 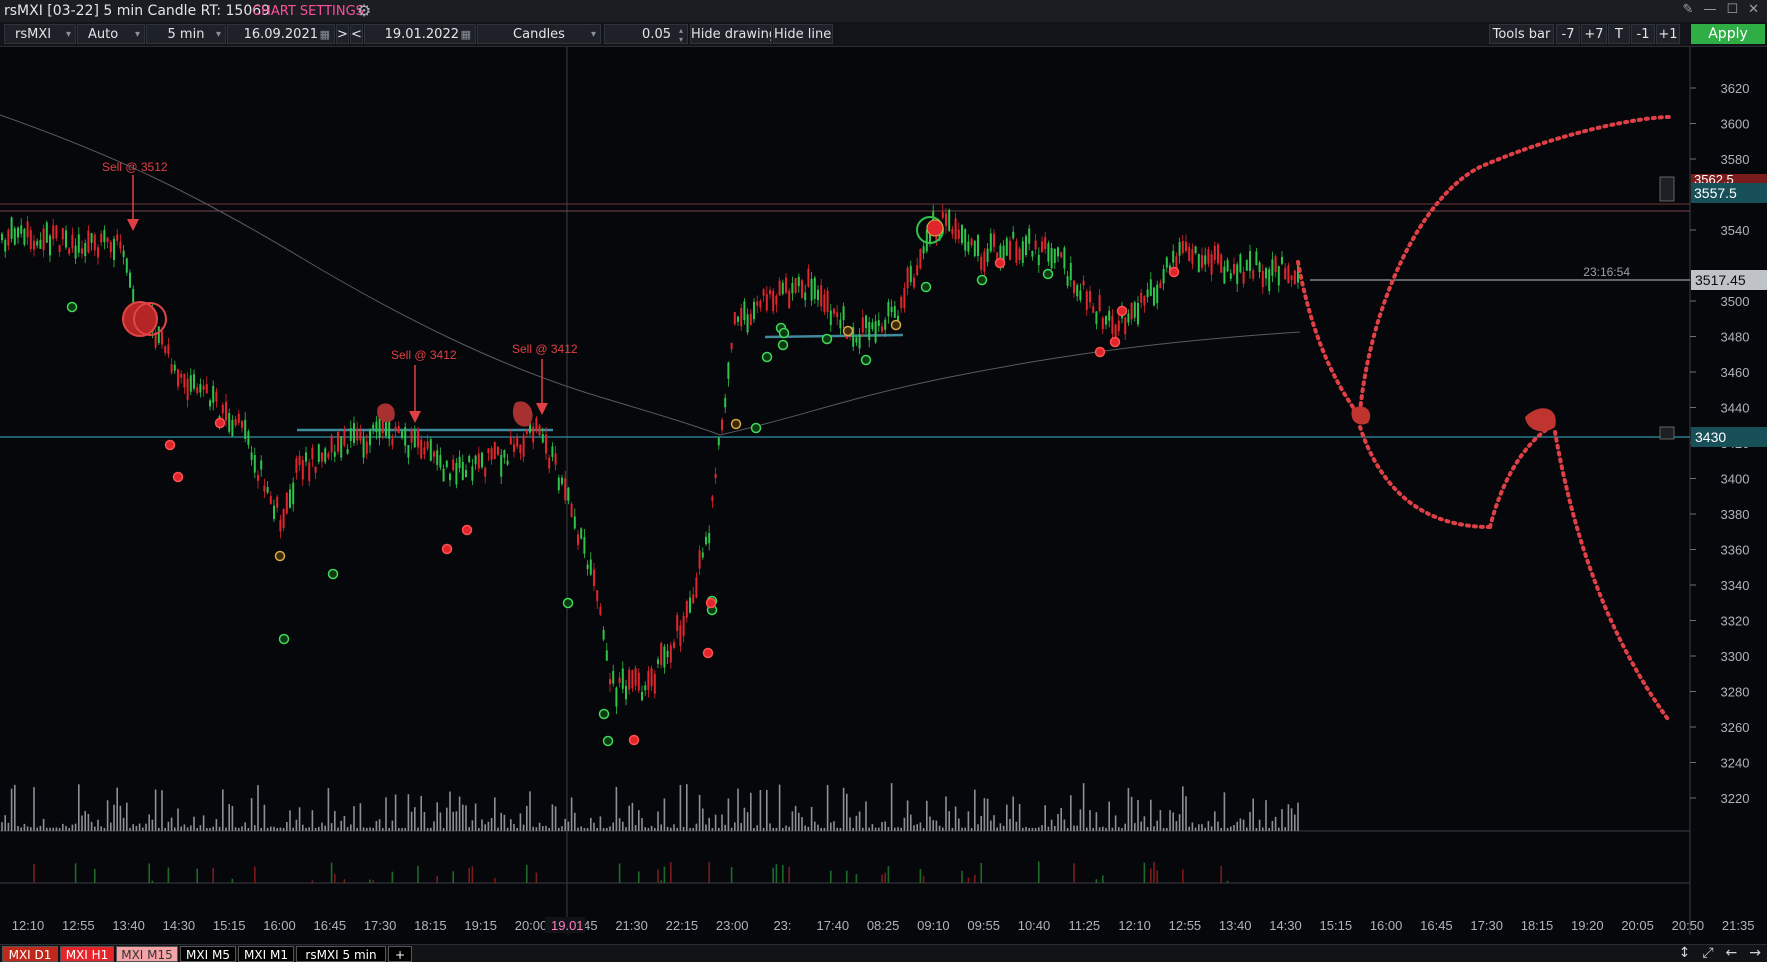 What do you see at coordinates (1753, 9) in the screenshot?
I see `close-icon: ✕` at bounding box center [1753, 9].